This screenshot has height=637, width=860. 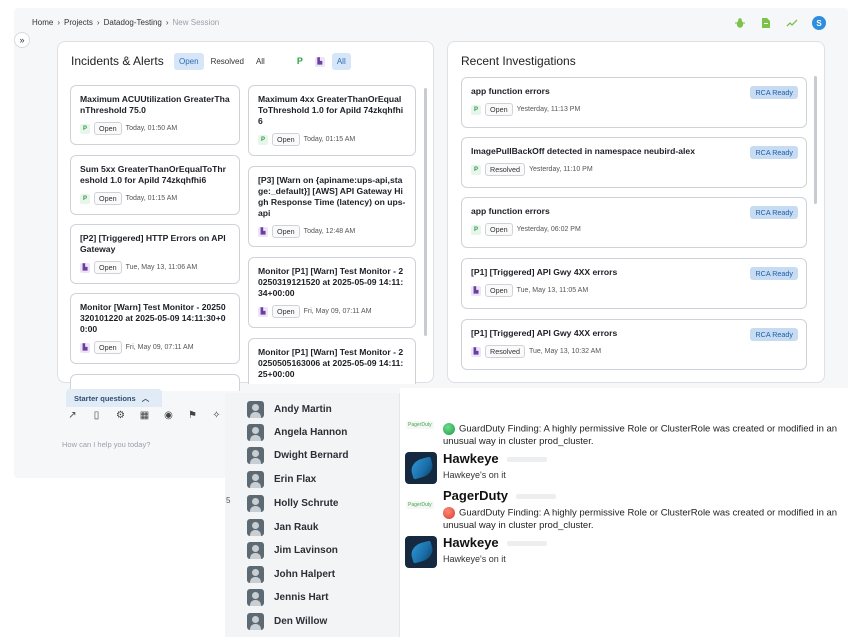 I want to click on investigation-time: Tue, May 13, 10:32 AM, so click(x=565, y=351).